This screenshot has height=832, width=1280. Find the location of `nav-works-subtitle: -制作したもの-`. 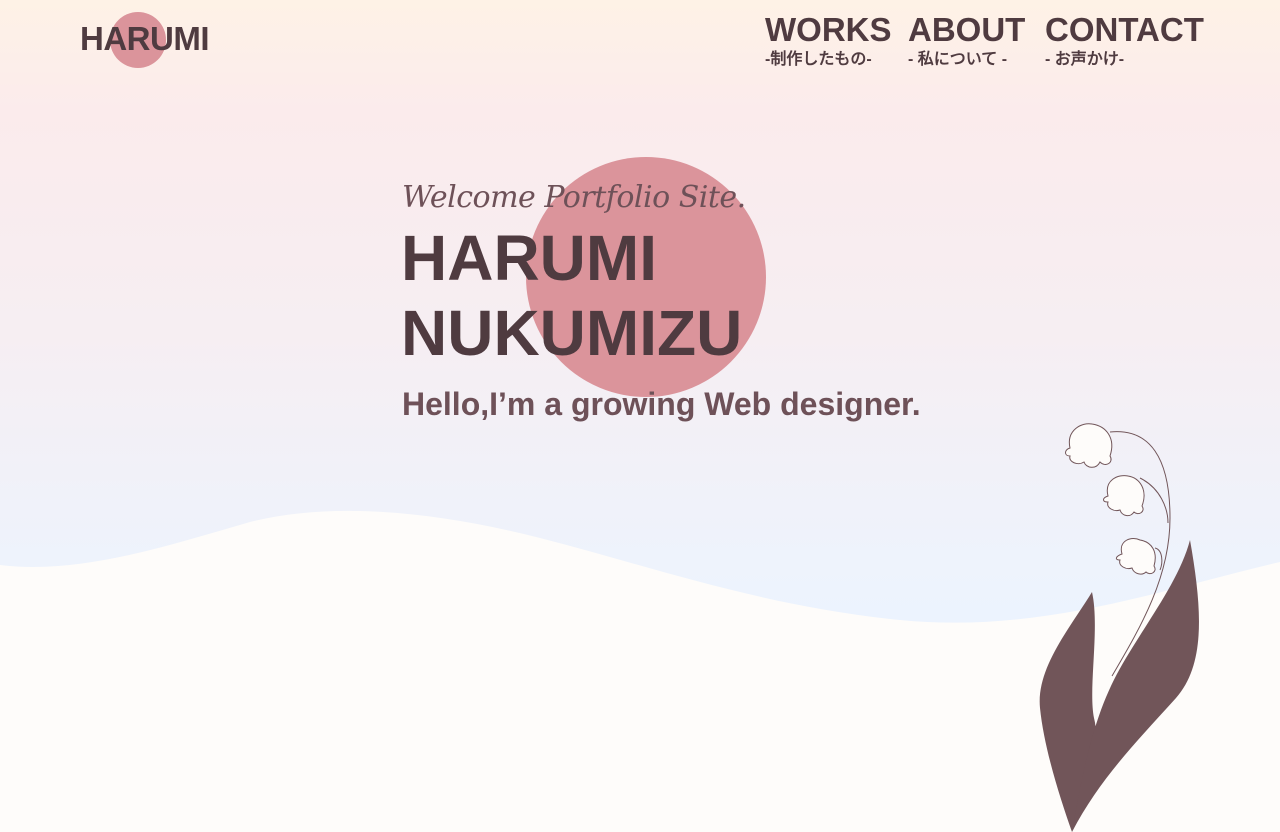

nav-works-subtitle: -制作したもの- is located at coordinates (818, 59).